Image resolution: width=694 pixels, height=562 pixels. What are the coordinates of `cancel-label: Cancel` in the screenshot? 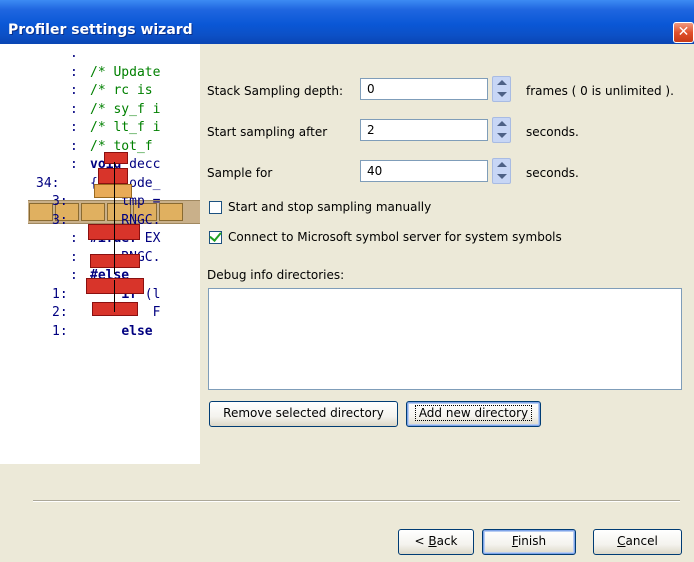 It's located at (637, 541).